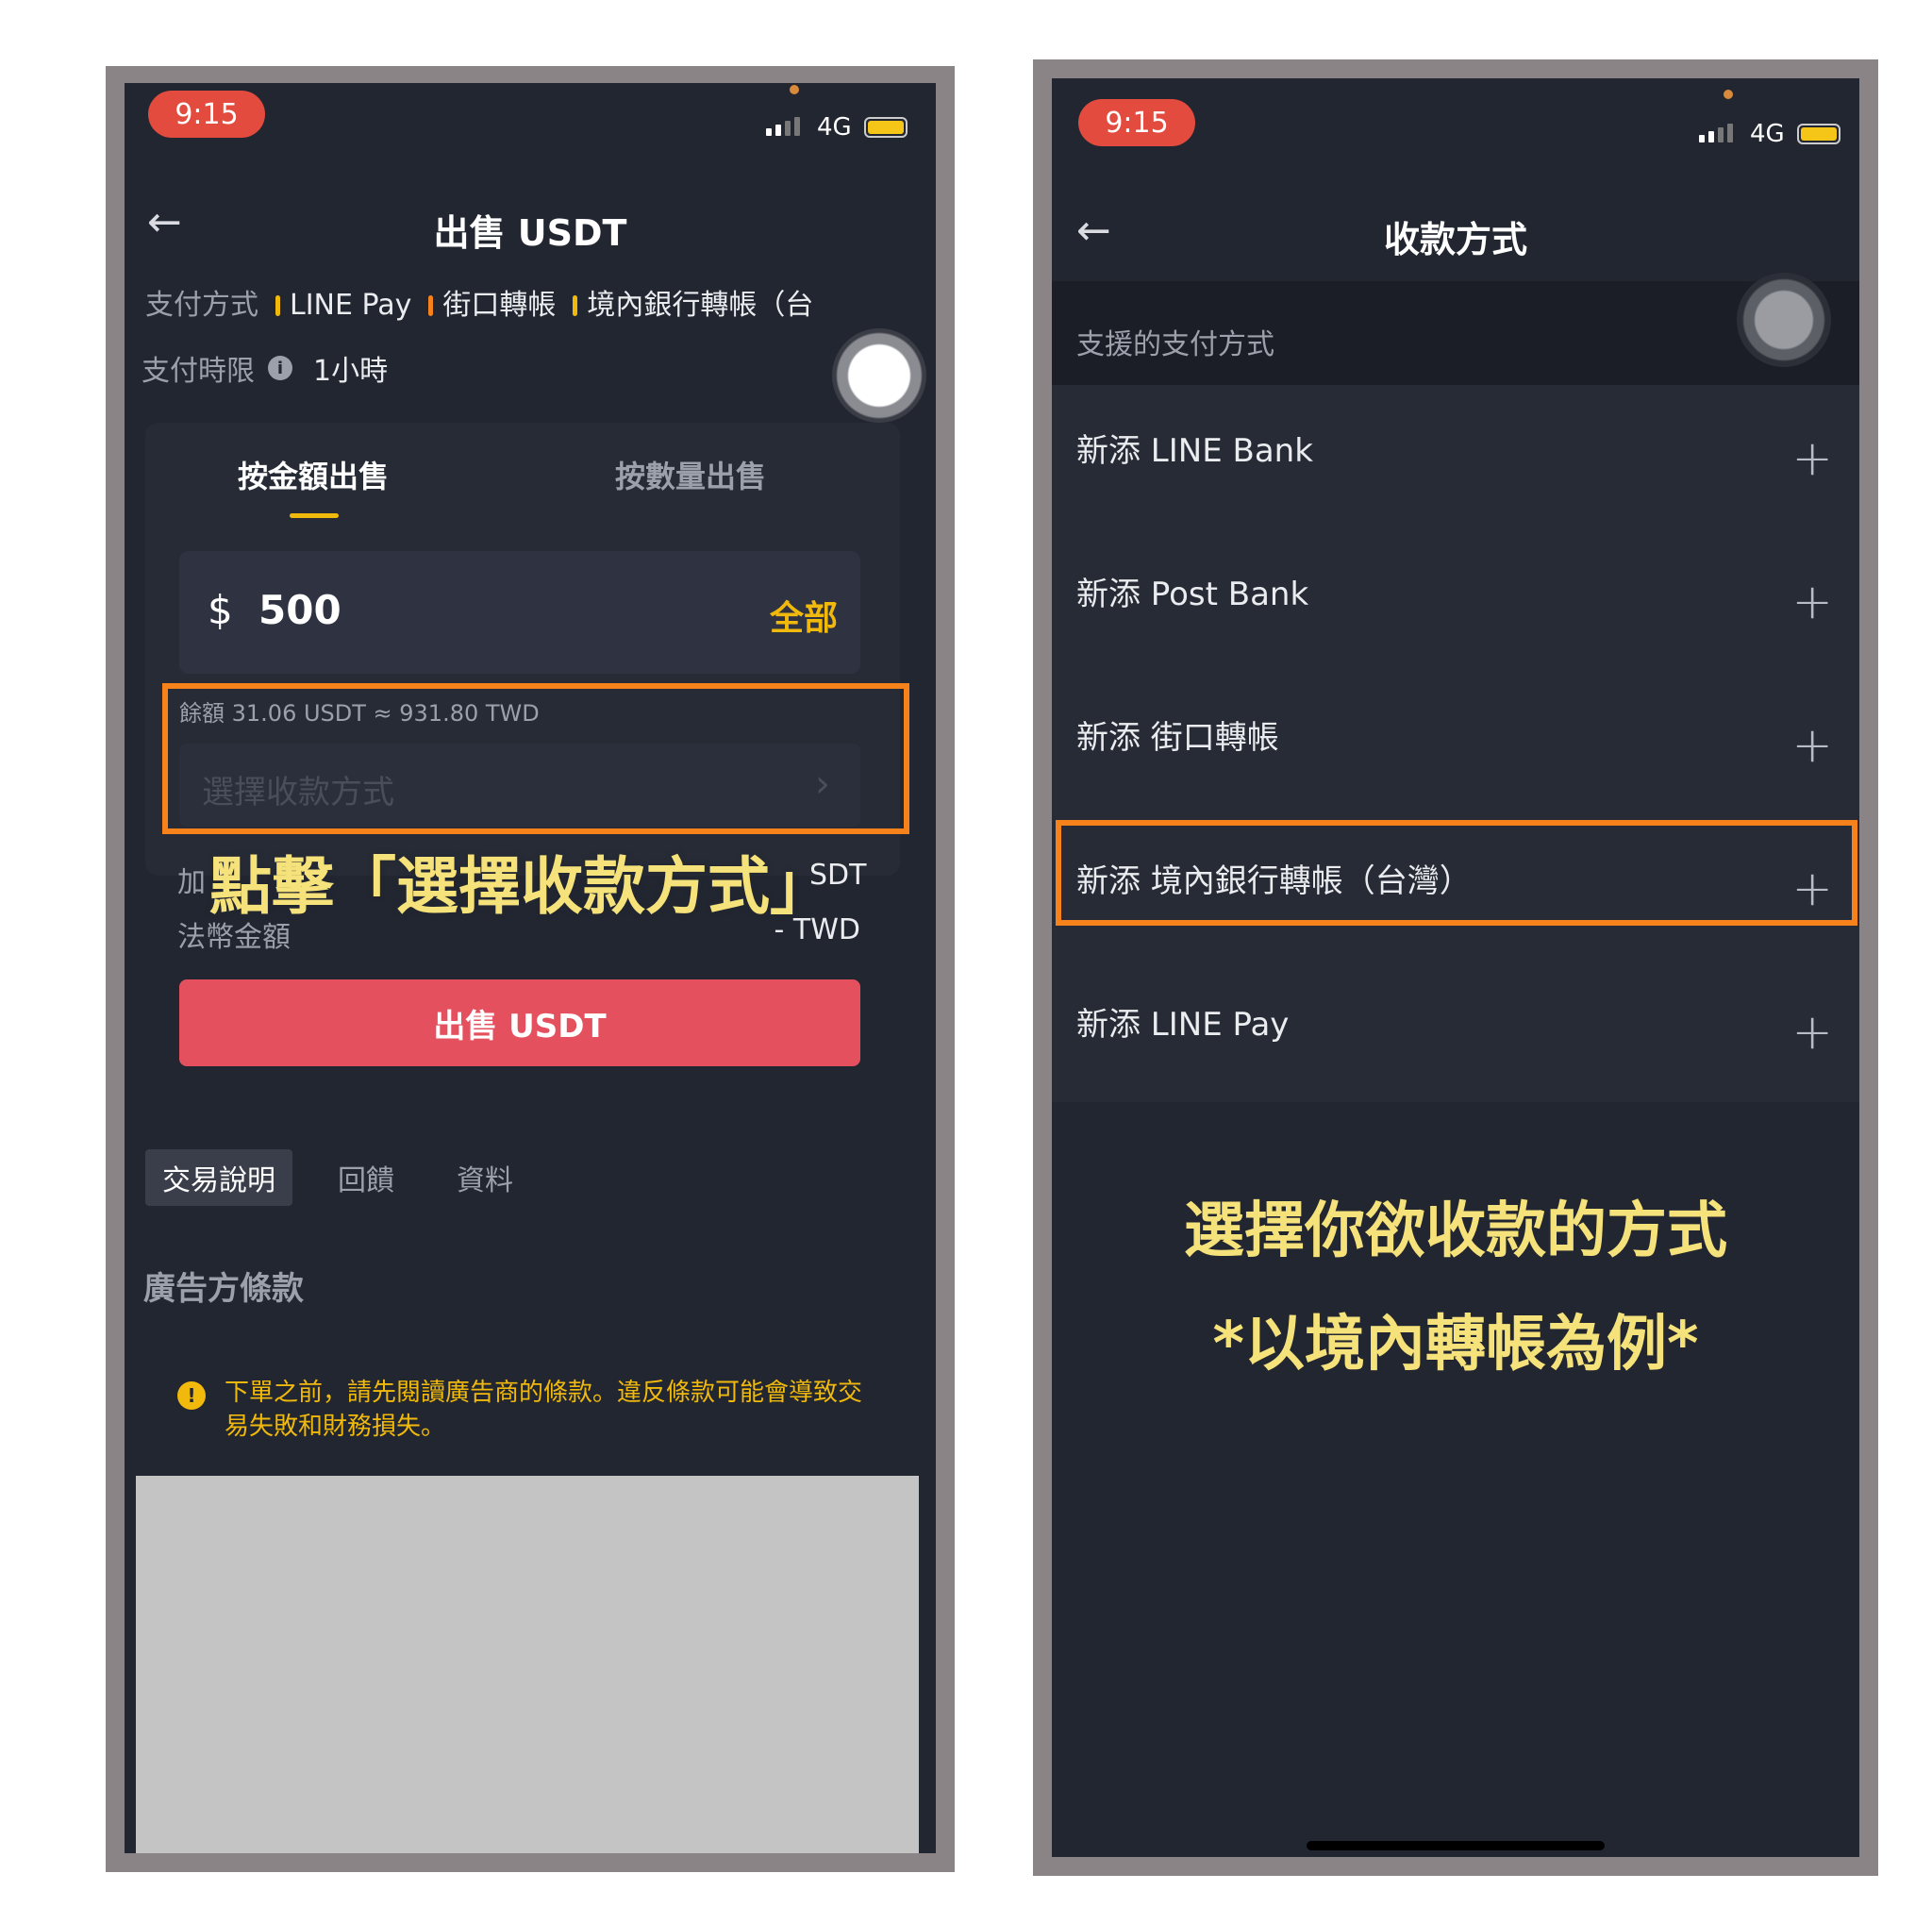 The height and width of the screenshot is (1907, 1932). I want to click on payment-method-1: LINE Pay, so click(351, 305).